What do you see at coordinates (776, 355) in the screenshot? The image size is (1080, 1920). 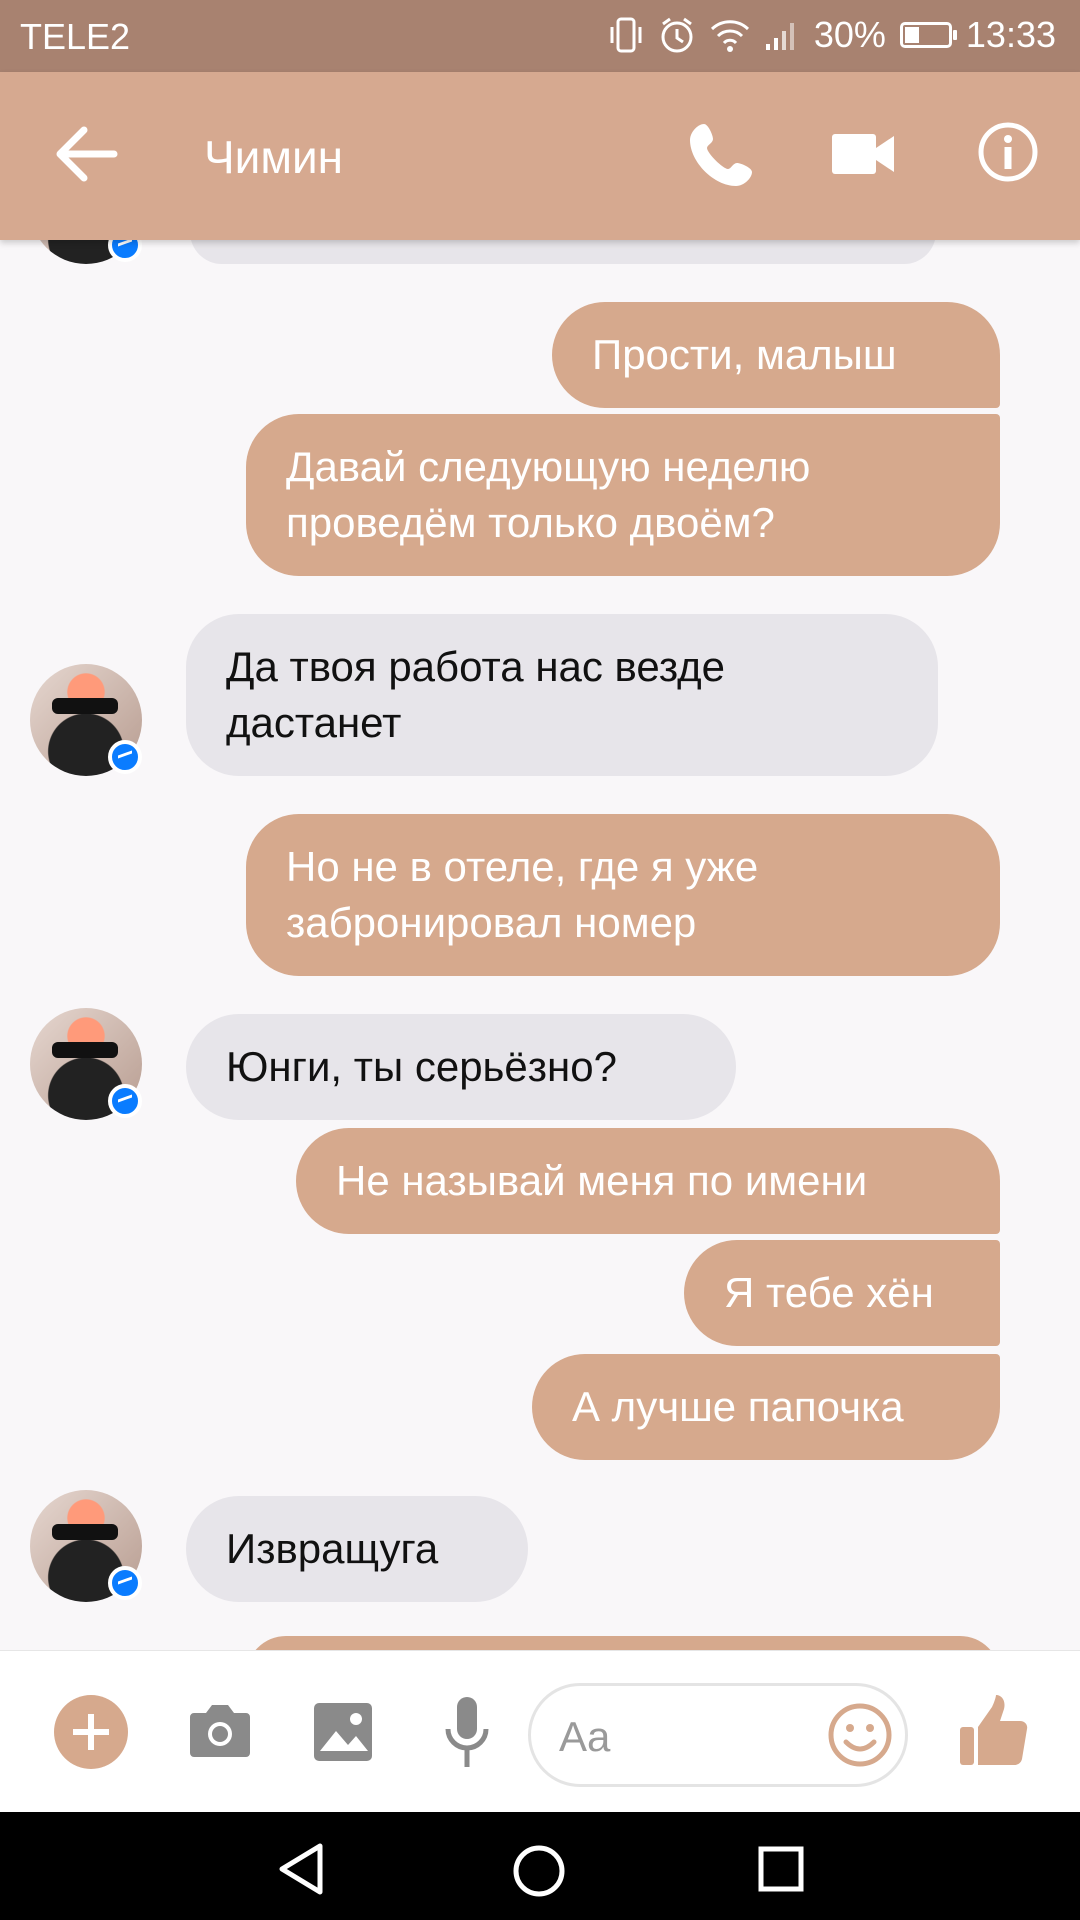 I see `message-bubble-outgoing: Прости, малыш` at bounding box center [776, 355].